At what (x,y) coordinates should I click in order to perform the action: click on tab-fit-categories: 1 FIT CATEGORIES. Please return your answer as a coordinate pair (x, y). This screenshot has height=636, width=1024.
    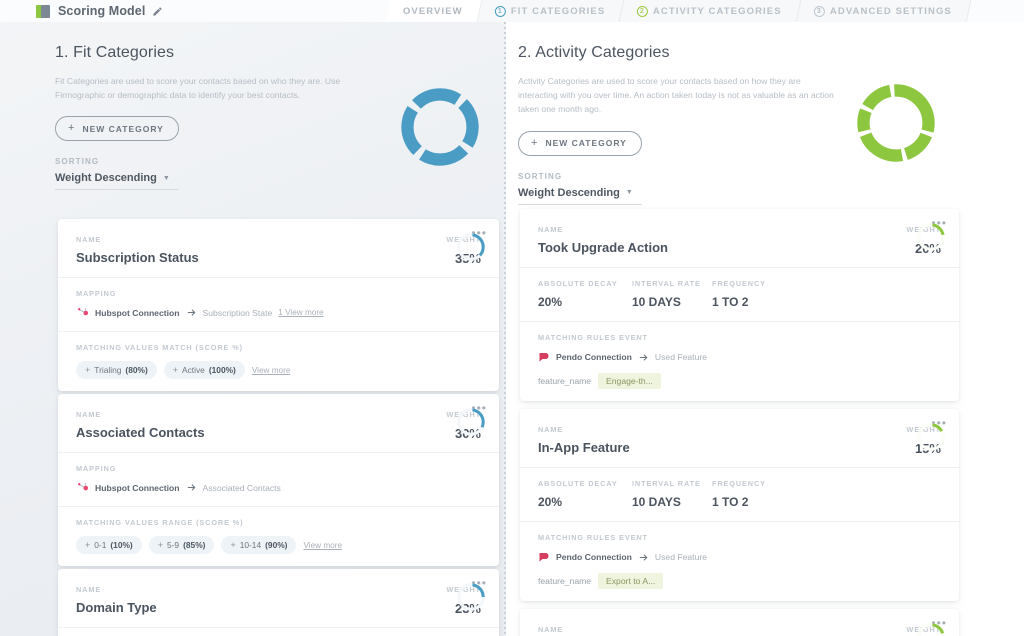
    Looking at the image, I should click on (551, 11).